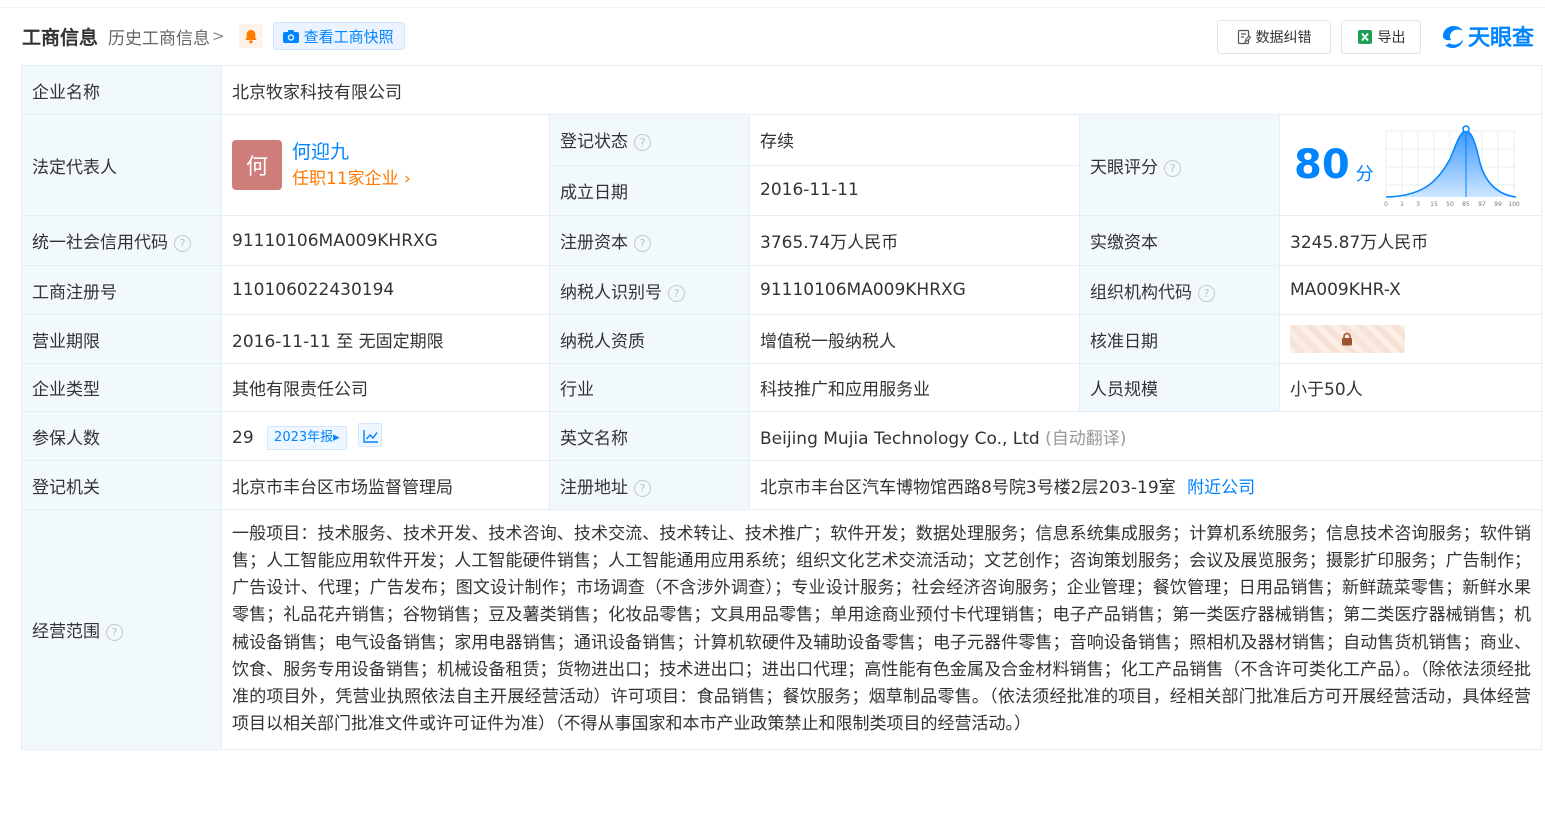 This screenshot has height=820, width=1545. I want to click on reg-status-text: 登记状态, so click(594, 142).